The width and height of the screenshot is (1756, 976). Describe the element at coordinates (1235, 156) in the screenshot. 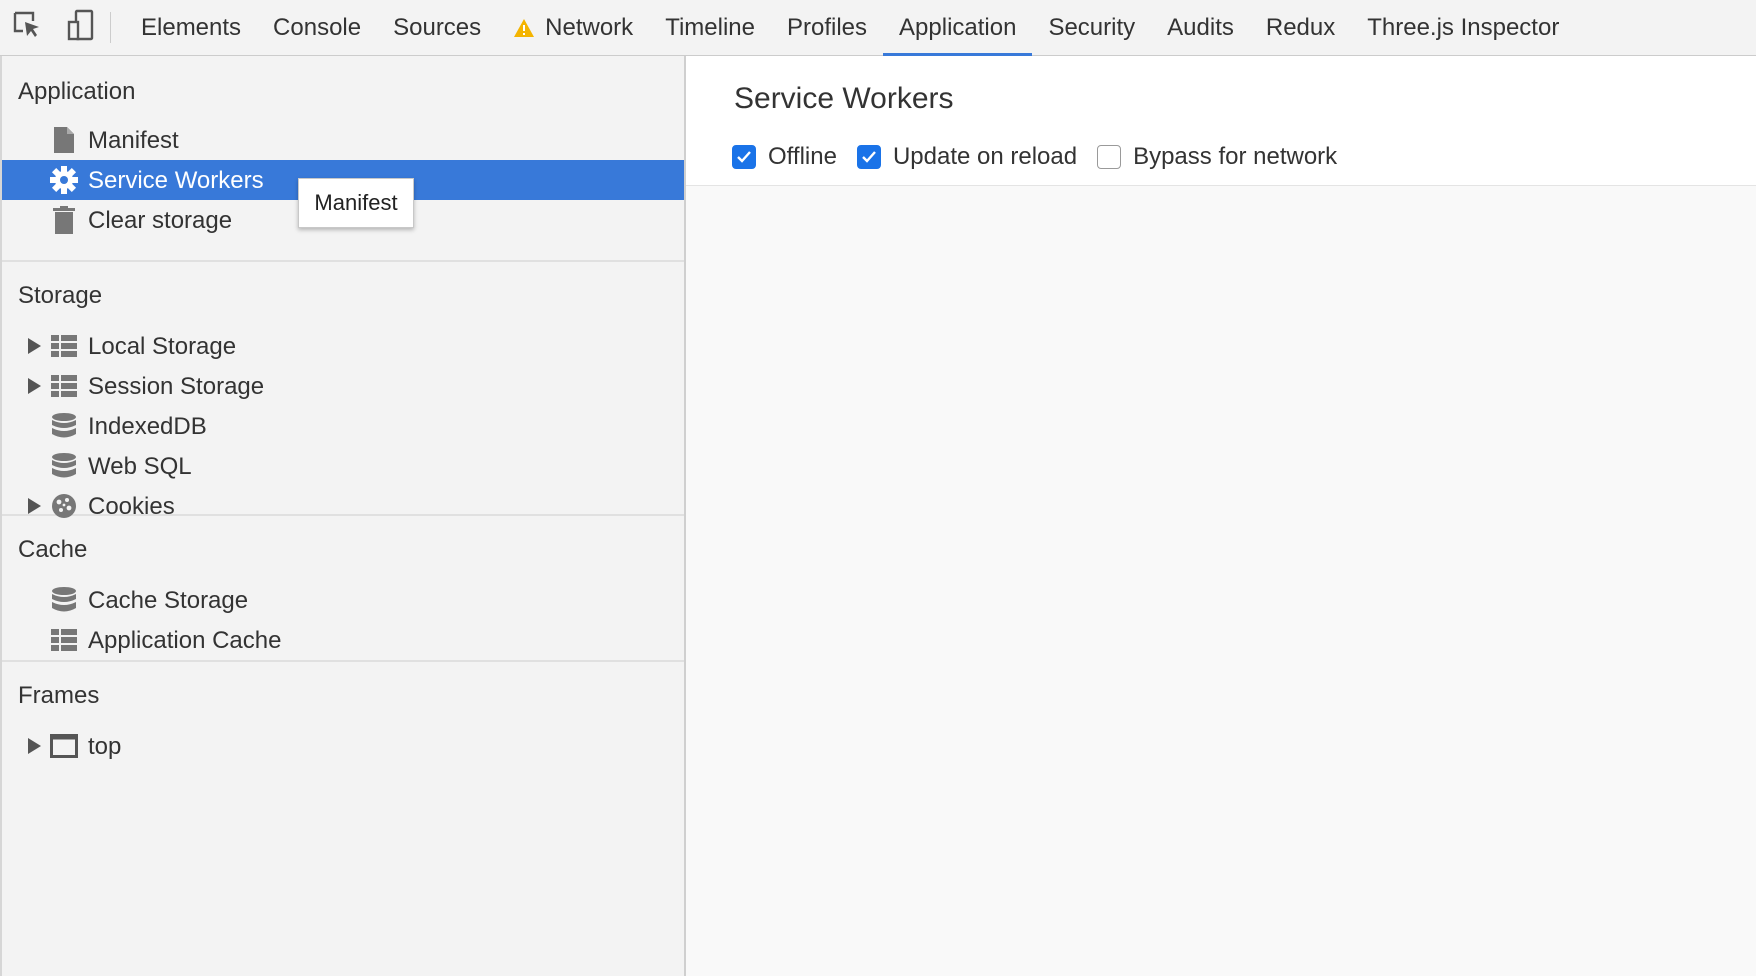

I see `option-label: Bypass for network` at that location.